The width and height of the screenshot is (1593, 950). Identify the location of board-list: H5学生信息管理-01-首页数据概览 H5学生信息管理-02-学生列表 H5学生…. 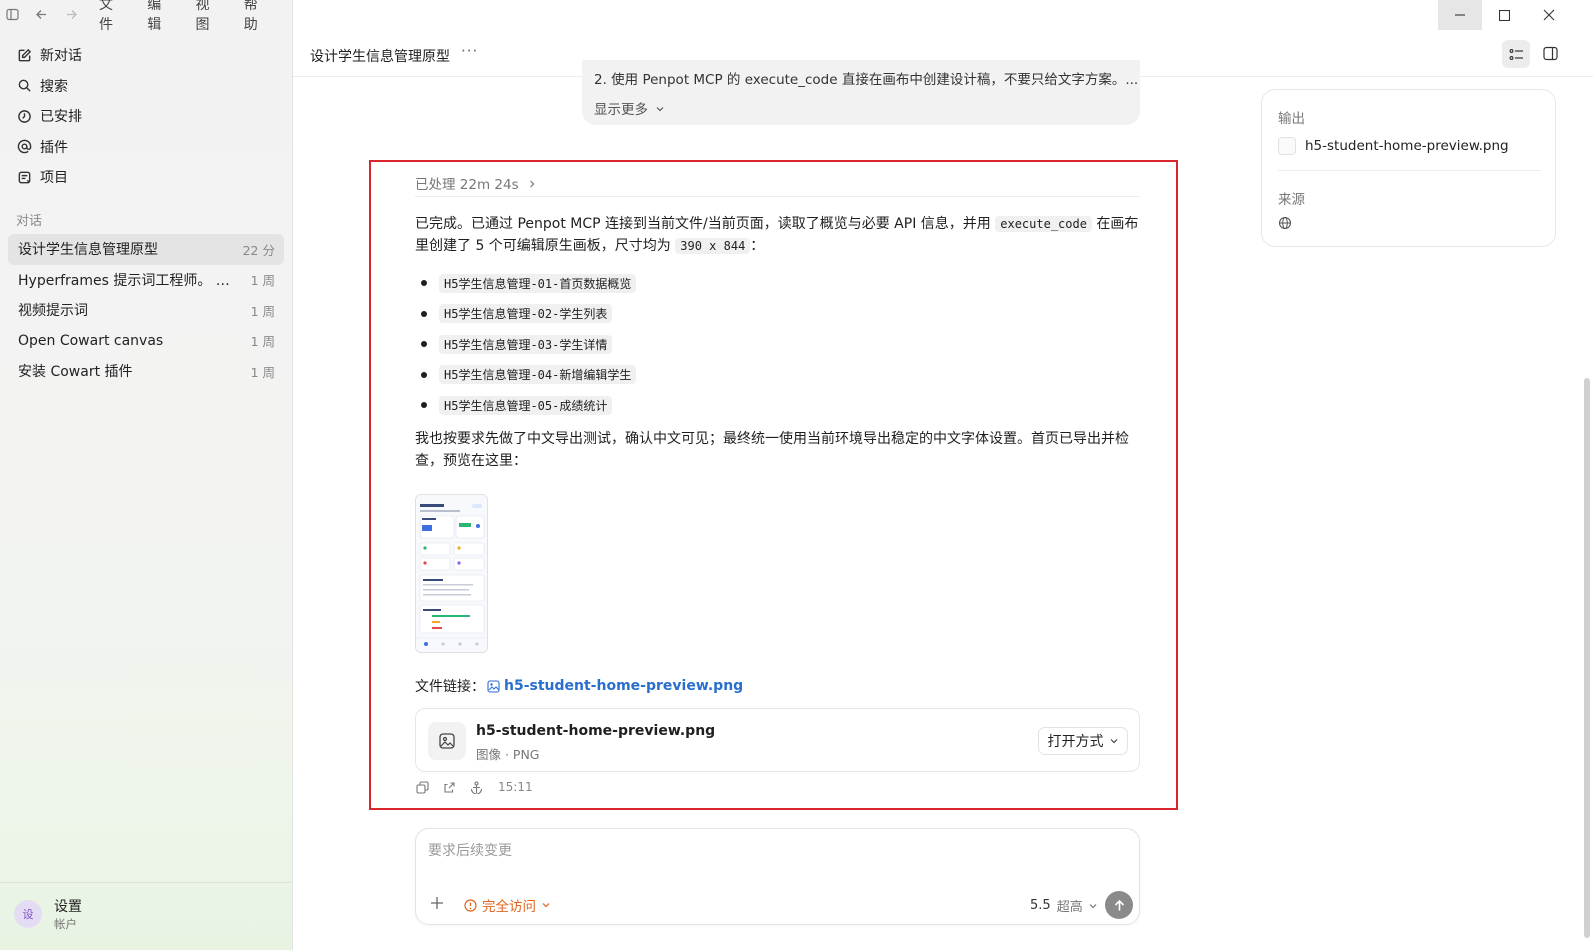
(526, 344).